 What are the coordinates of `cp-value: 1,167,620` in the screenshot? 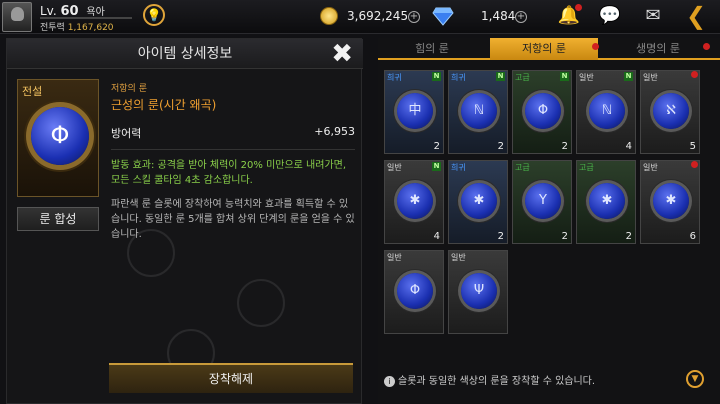 It's located at (90, 28).